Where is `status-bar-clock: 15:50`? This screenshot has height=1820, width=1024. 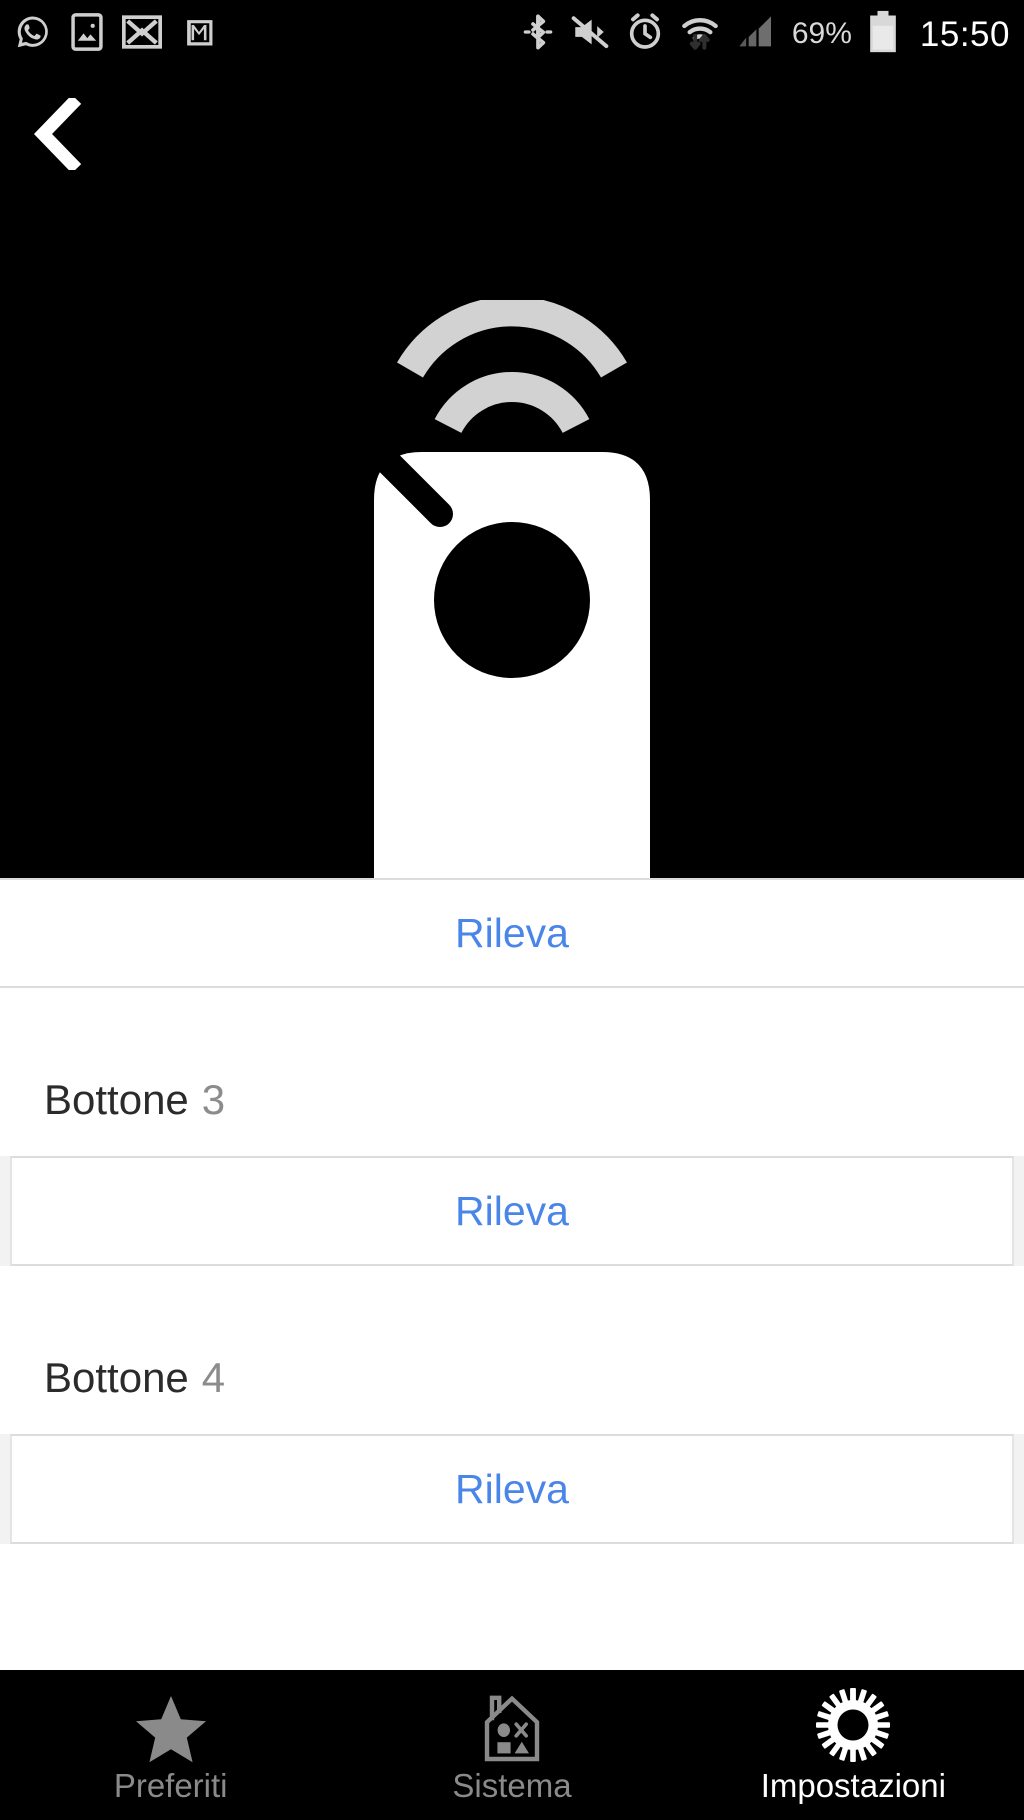
status-bar-clock: 15:50 is located at coordinates (964, 34).